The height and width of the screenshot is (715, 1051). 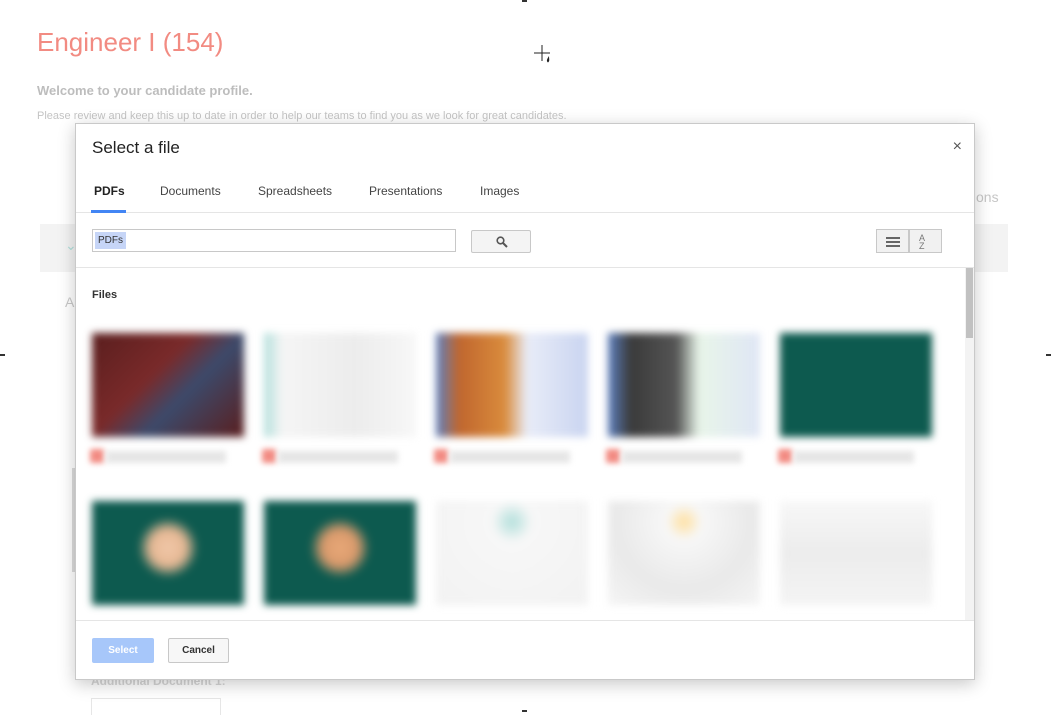 What do you see at coordinates (542, 54) in the screenshot?
I see `move-cursor-icon` at bounding box center [542, 54].